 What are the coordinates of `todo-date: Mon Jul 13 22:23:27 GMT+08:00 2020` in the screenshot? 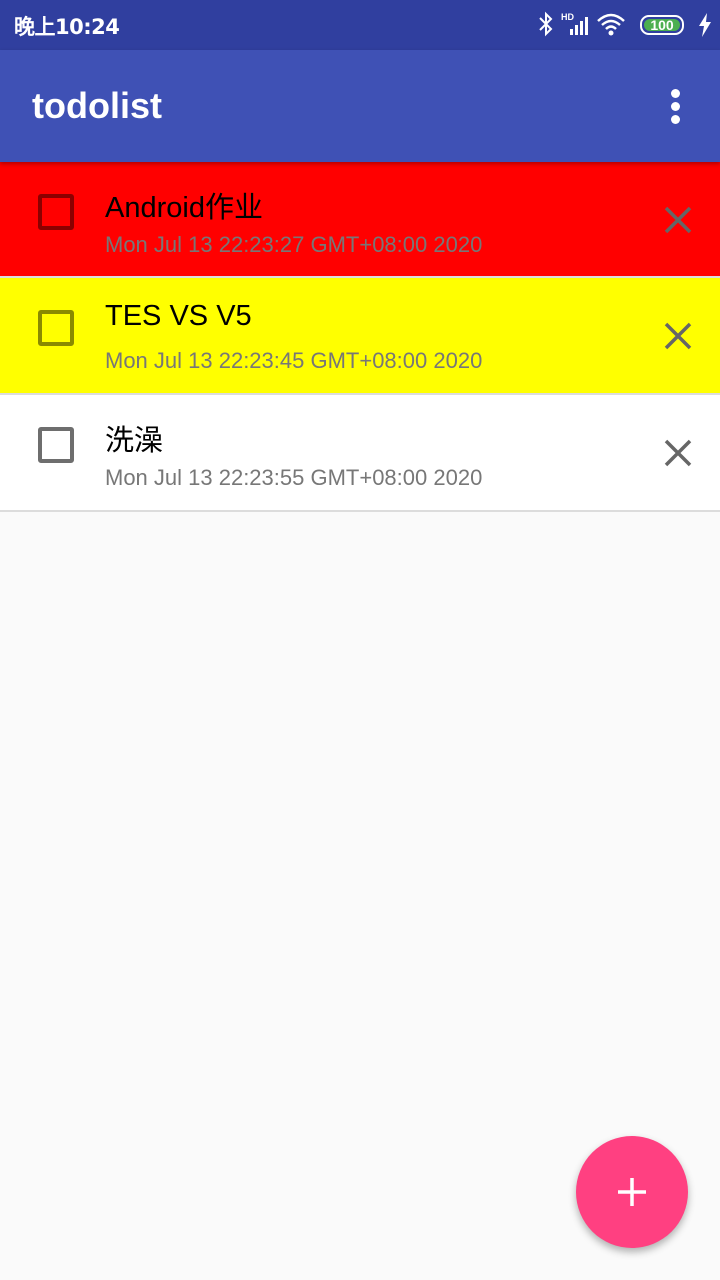 It's located at (294, 244).